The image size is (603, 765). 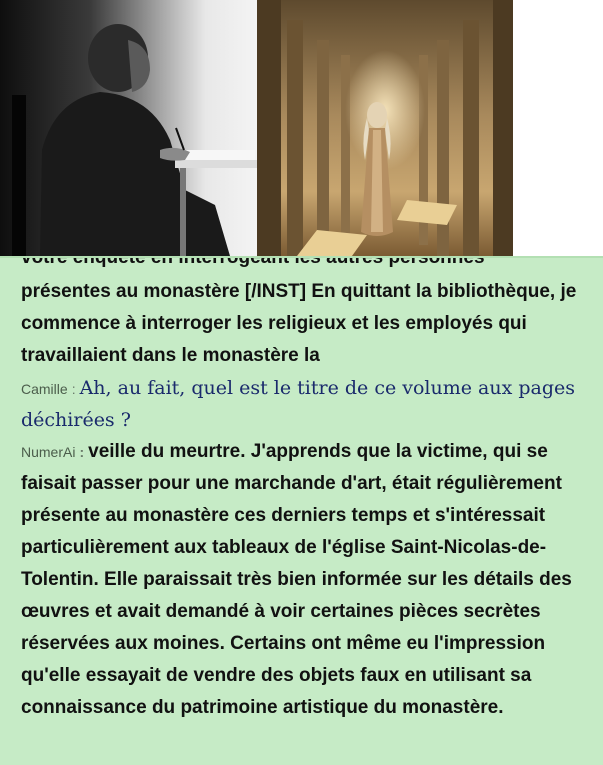 I want to click on speaker-label-numerai: NumerAi, so click(x=48, y=452).